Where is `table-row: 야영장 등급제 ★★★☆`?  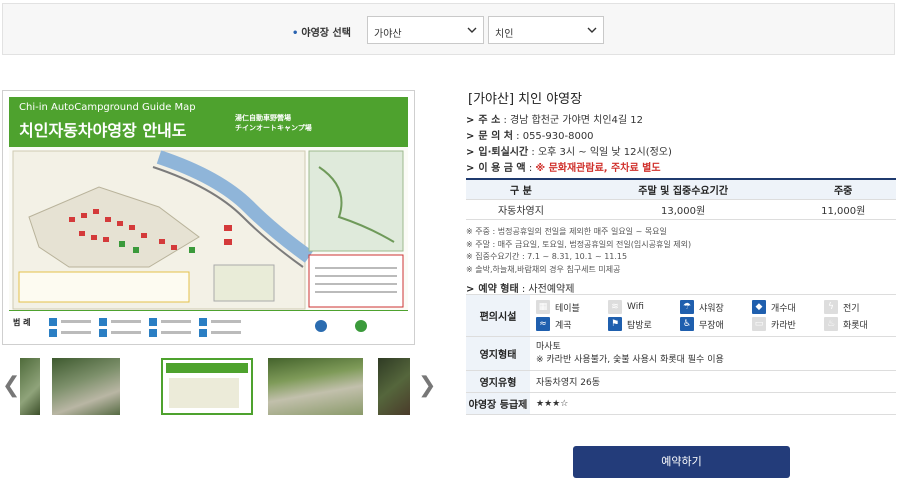 table-row: 야영장 등급제 ★★★☆ is located at coordinates (681, 403).